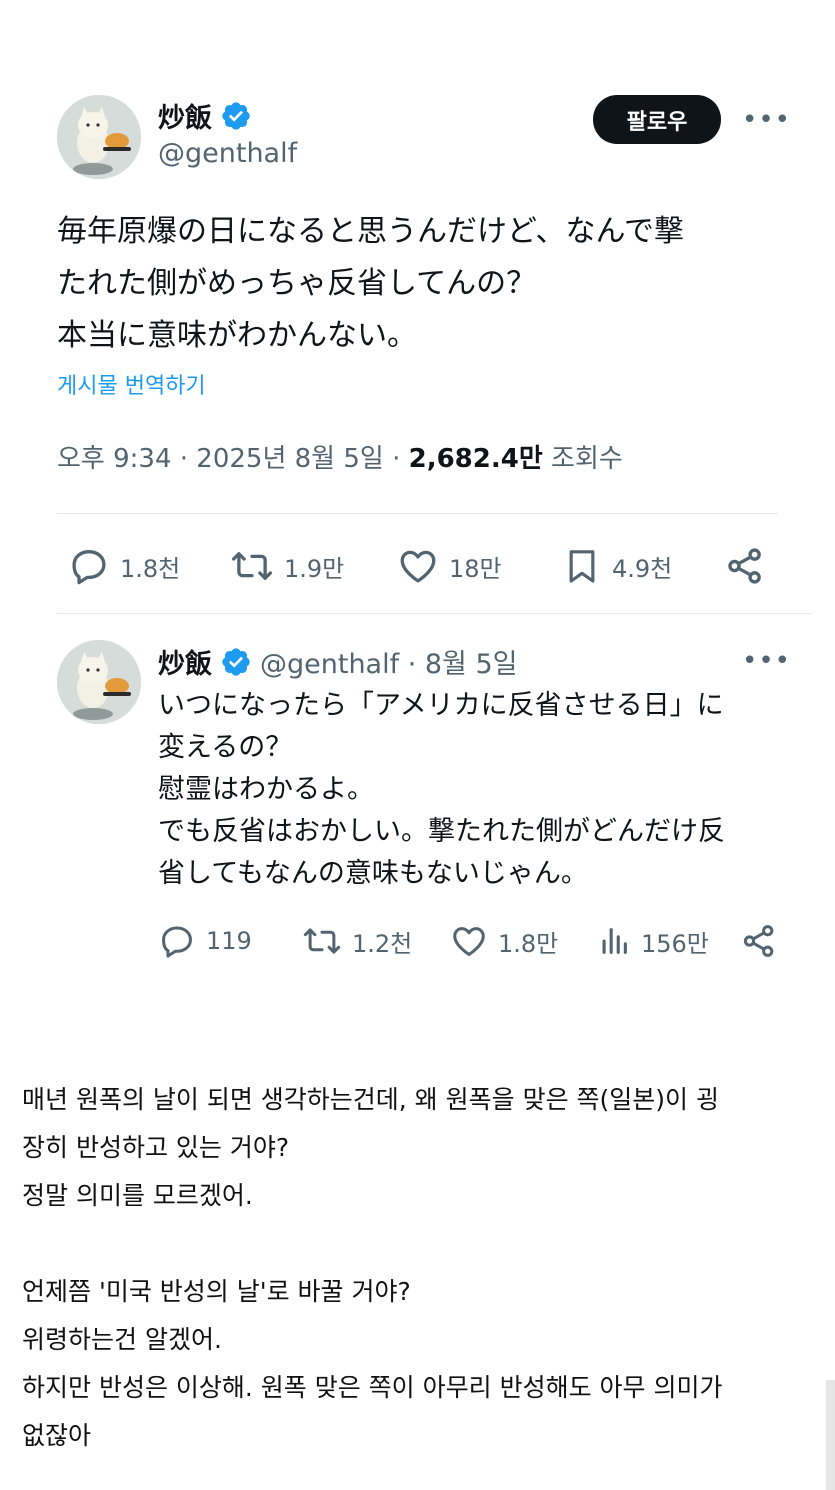 Image resolution: width=835 pixels, height=1490 pixels. I want to click on like-action: 18만, so click(449, 566).